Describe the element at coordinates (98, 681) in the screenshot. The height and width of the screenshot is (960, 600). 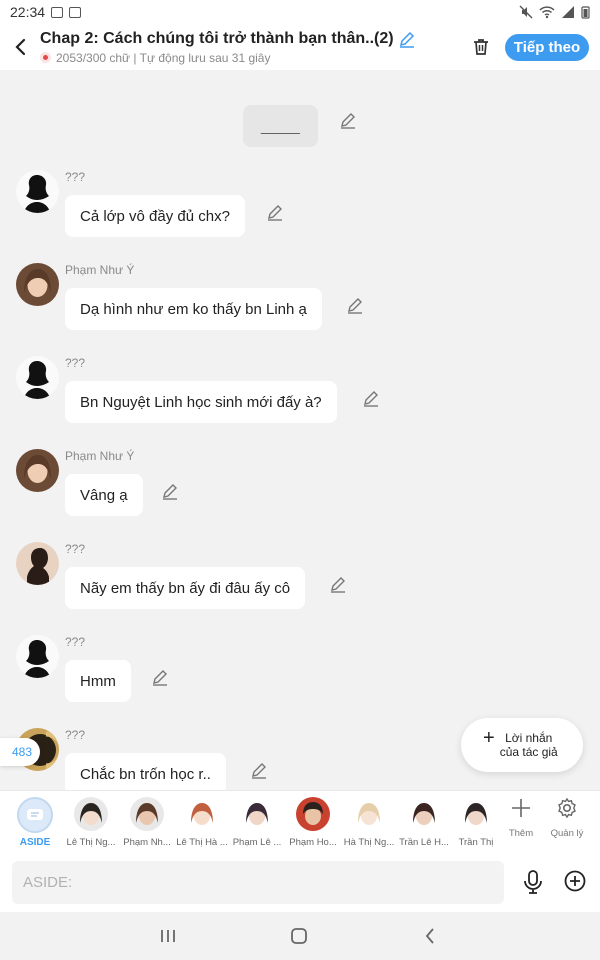
I see `message-bubble: Hmm` at that location.